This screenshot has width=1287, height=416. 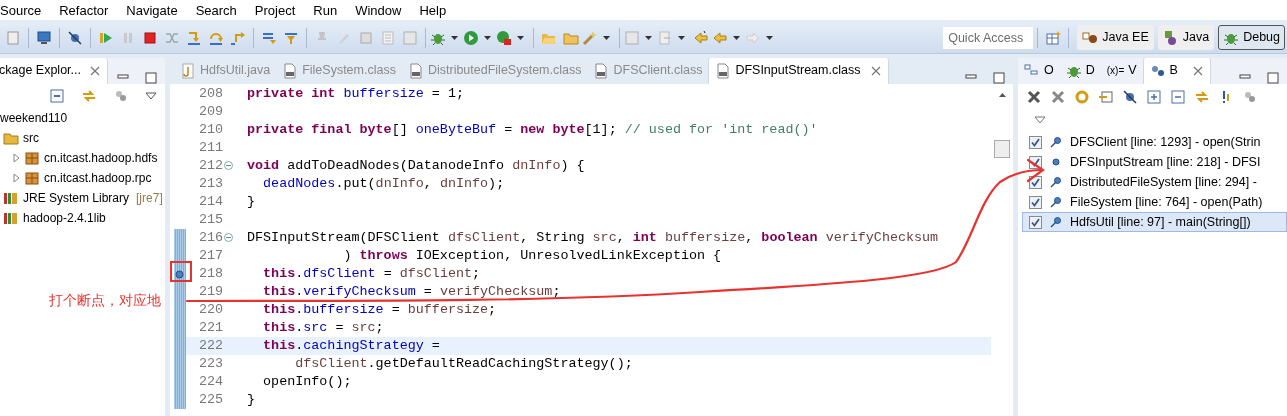 What do you see at coordinates (1002, 95) in the screenshot?
I see `scroll-up-icon` at bounding box center [1002, 95].